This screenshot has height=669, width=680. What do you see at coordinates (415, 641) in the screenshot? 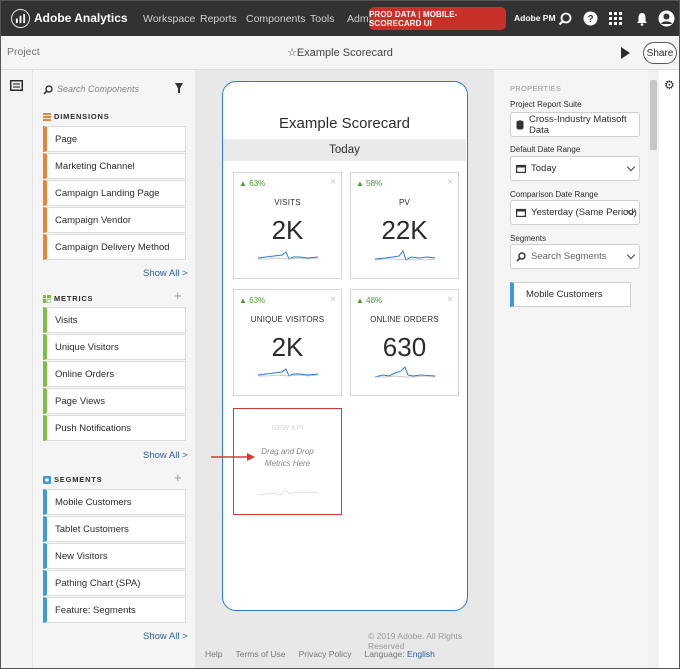
I see `copyright: © 2019 Adobe. All Rights Reserved` at bounding box center [415, 641].